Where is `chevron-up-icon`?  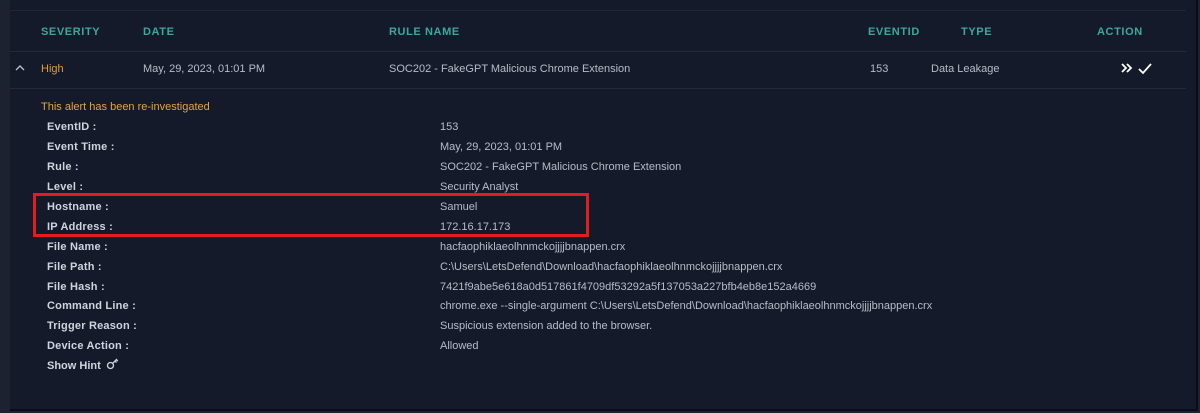
chevron-up-icon is located at coordinates (20, 67).